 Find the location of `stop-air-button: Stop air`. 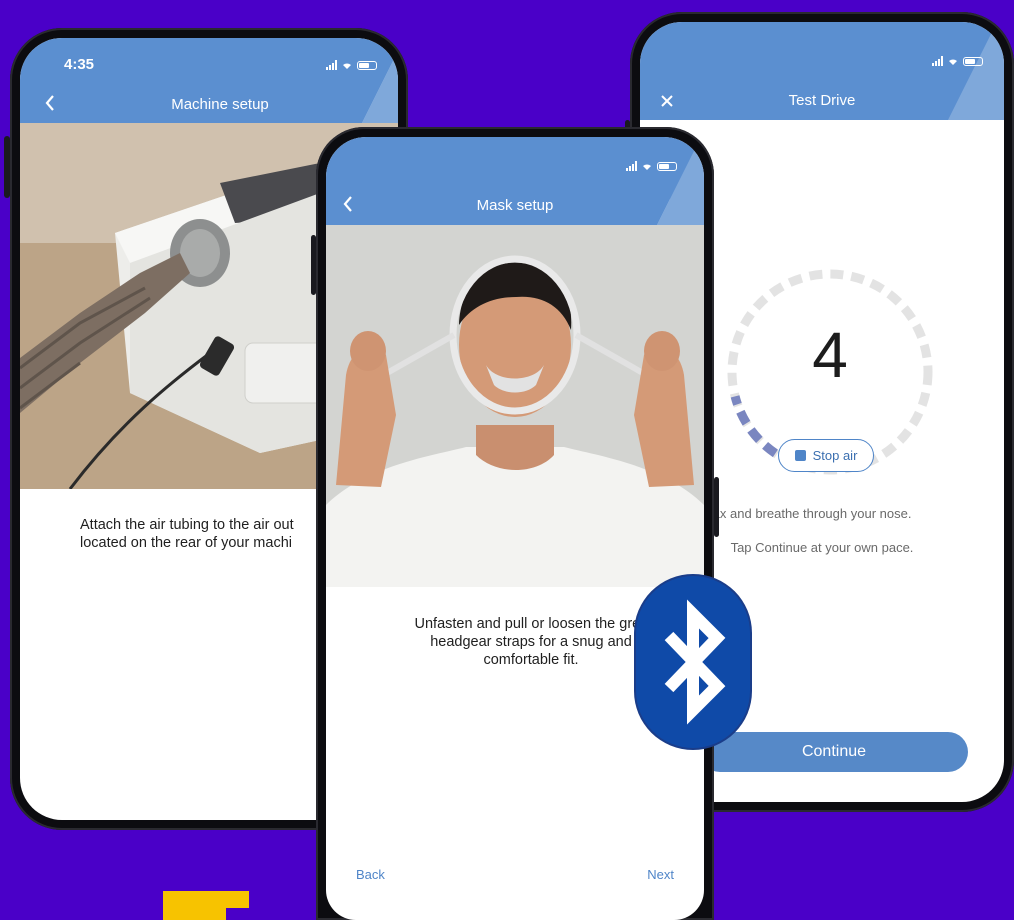

stop-air-button: Stop air is located at coordinates (826, 455).